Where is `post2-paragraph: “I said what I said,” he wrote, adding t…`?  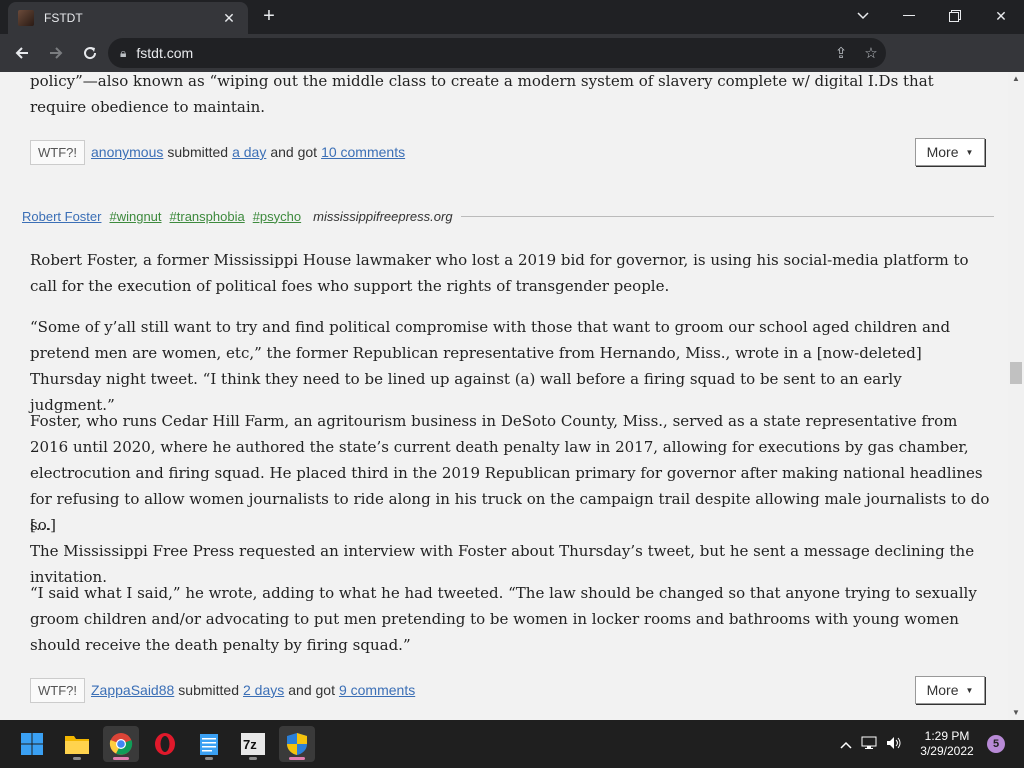
post2-paragraph: “I said what I said,” he wrote, adding t… is located at coordinates (503, 619).